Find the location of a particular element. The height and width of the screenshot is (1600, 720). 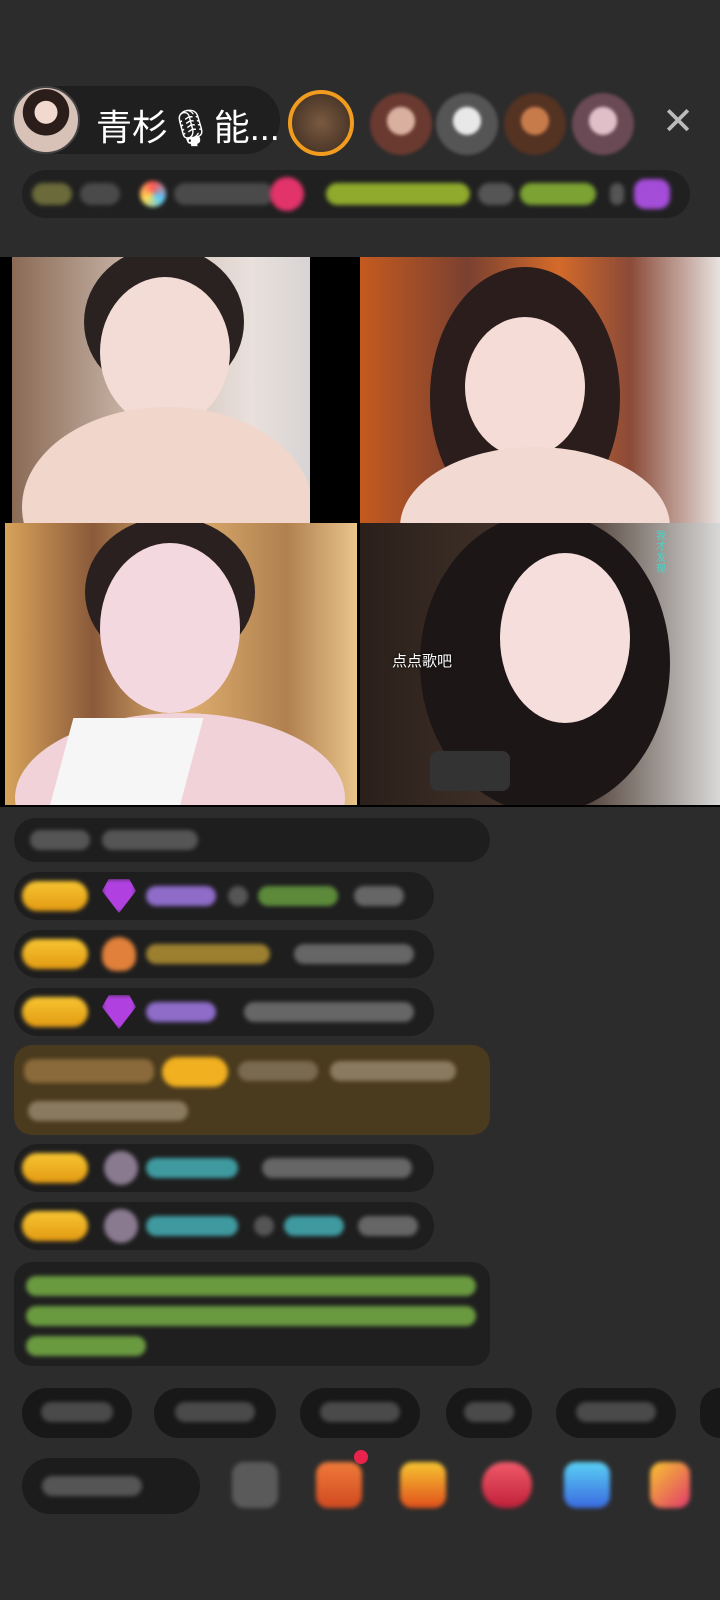

emoji-icon is located at coordinates (255, 1485).